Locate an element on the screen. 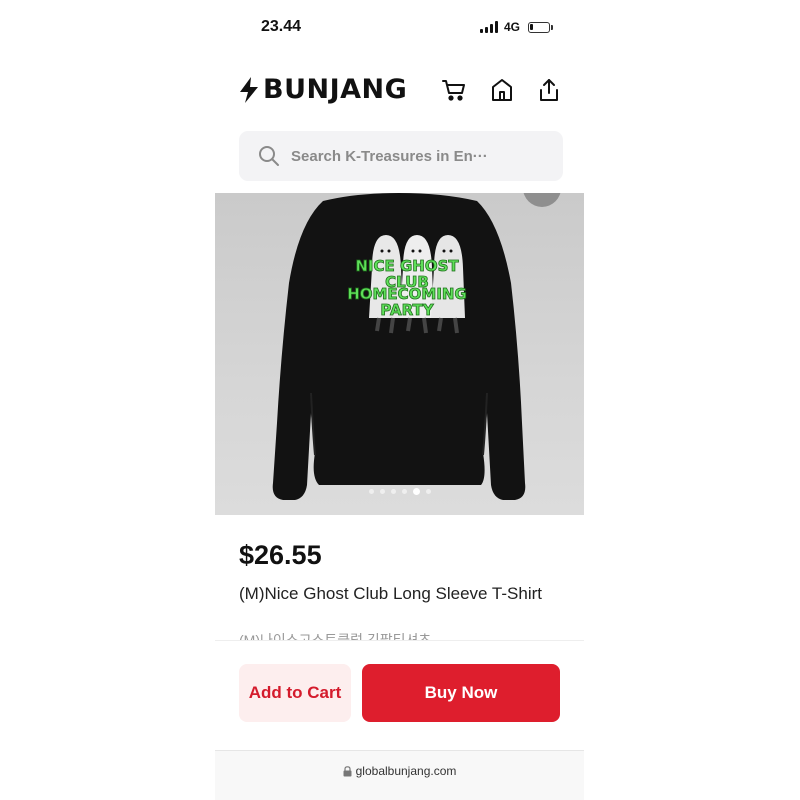 The width and height of the screenshot is (800, 800). search-input is located at coordinates (416, 156).